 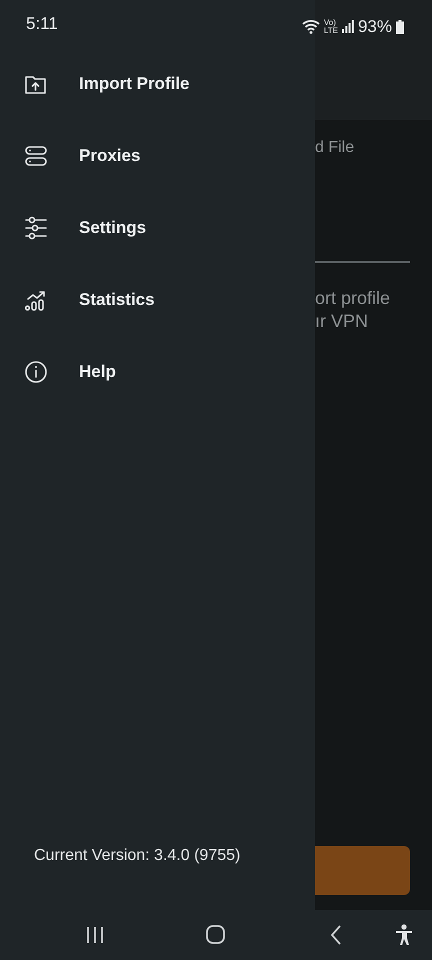 What do you see at coordinates (157, 84) in the screenshot?
I see `drawer-item: Import Profile` at bounding box center [157, 84].